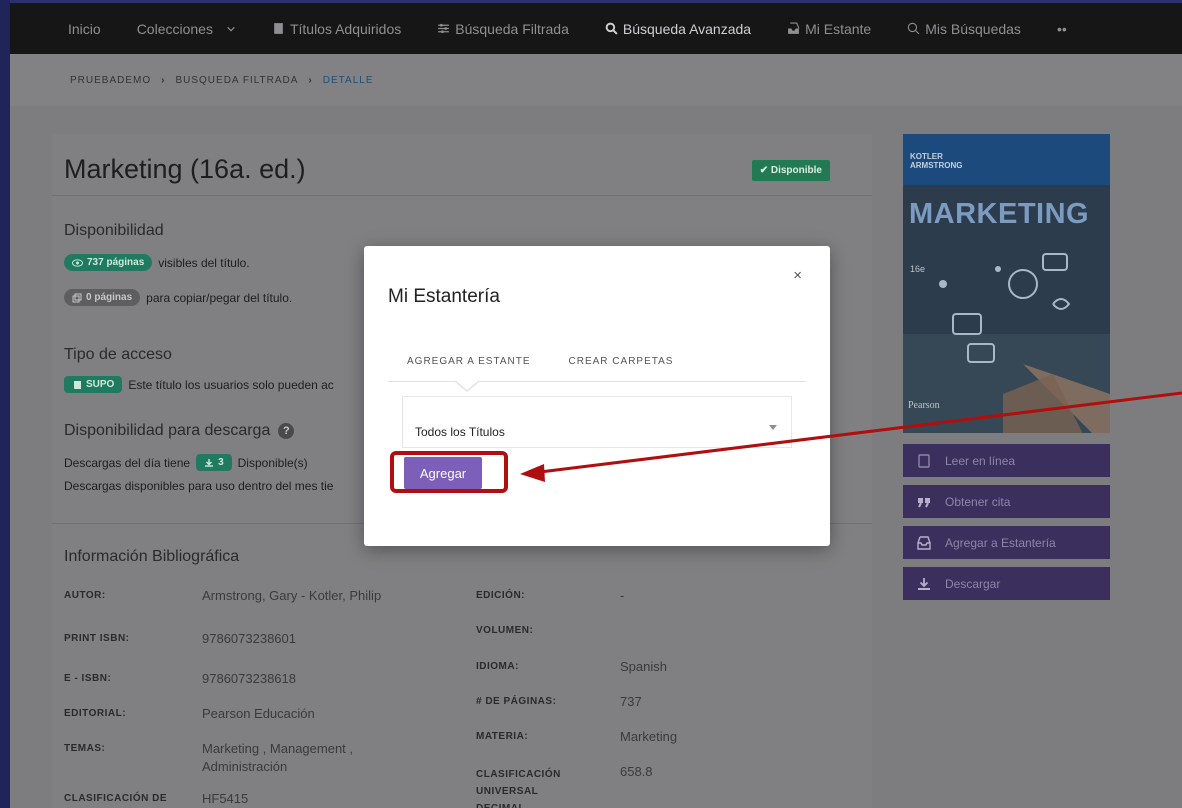 The width and height of the screenshot is (1182, 808). What do you see at coordinates (621, 365) in the screenshot?
I see `tab-create-folders: CREAR CARPETAS` at bounding box center [621, 365].